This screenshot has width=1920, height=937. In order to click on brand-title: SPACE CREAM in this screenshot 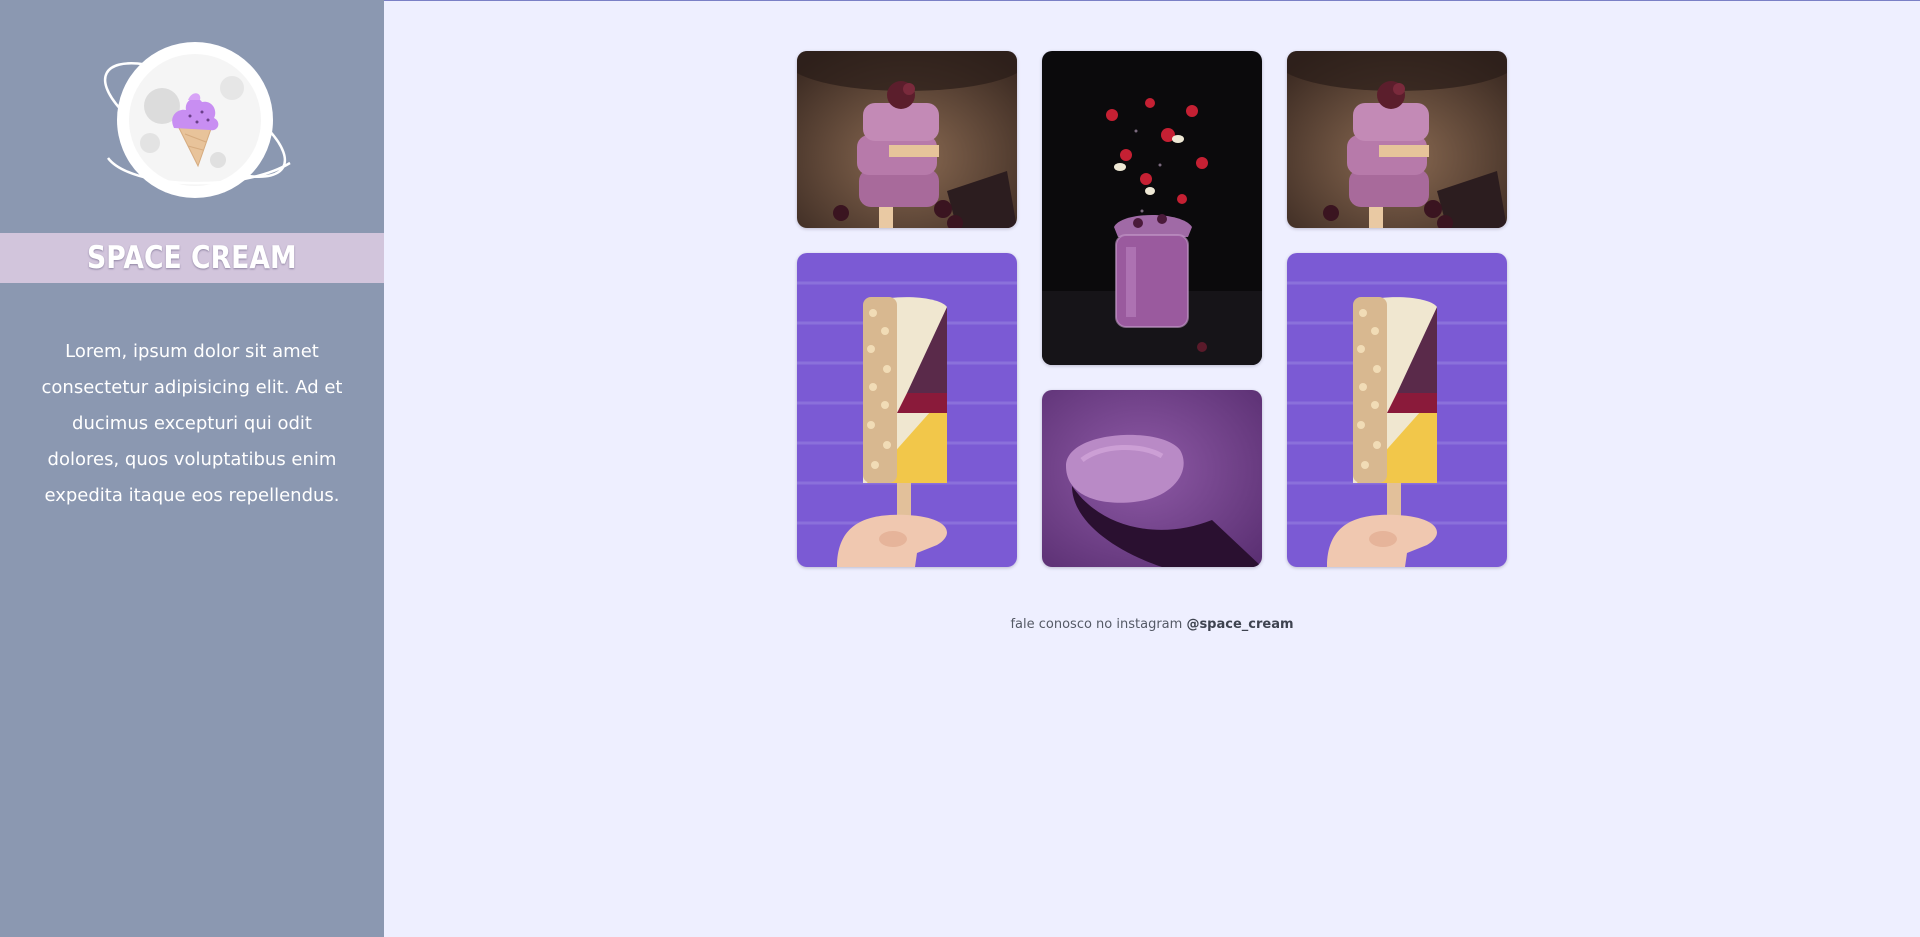, I will do `click(192, 258)`.